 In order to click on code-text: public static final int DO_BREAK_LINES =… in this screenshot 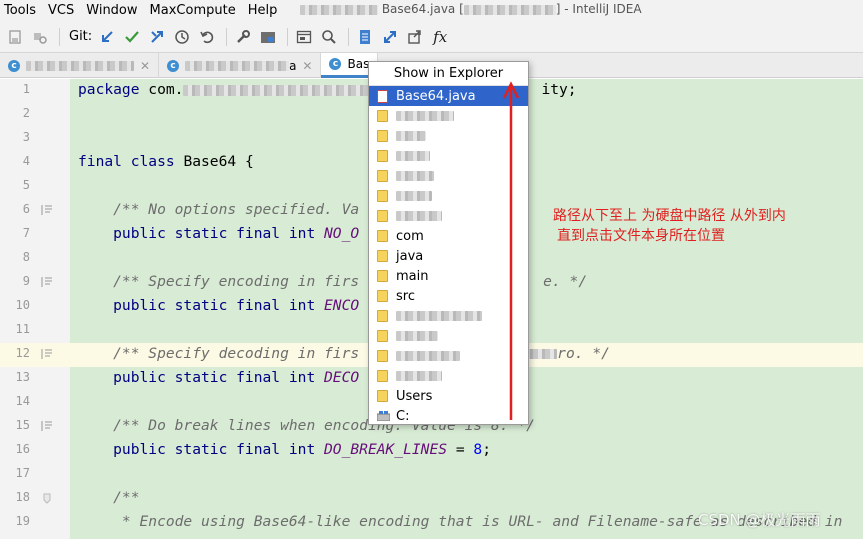, I will do `click(284, 449)`.